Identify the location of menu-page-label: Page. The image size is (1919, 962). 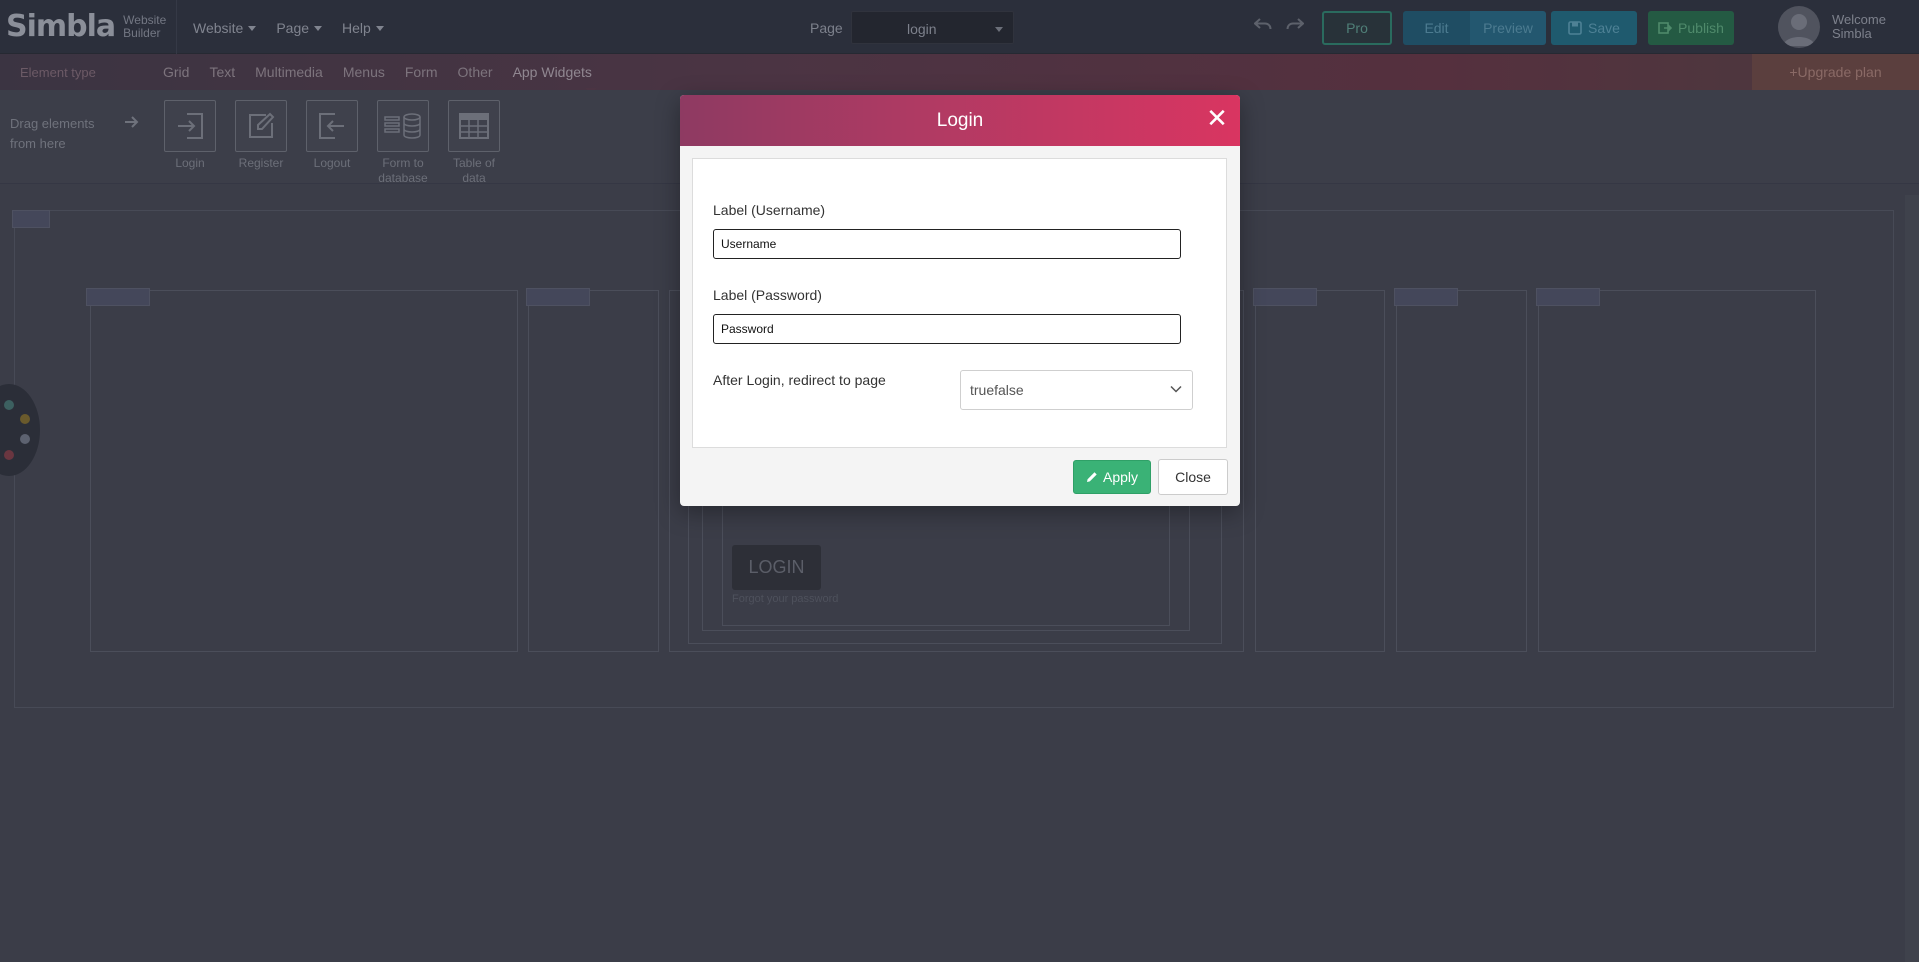
(293, 28).